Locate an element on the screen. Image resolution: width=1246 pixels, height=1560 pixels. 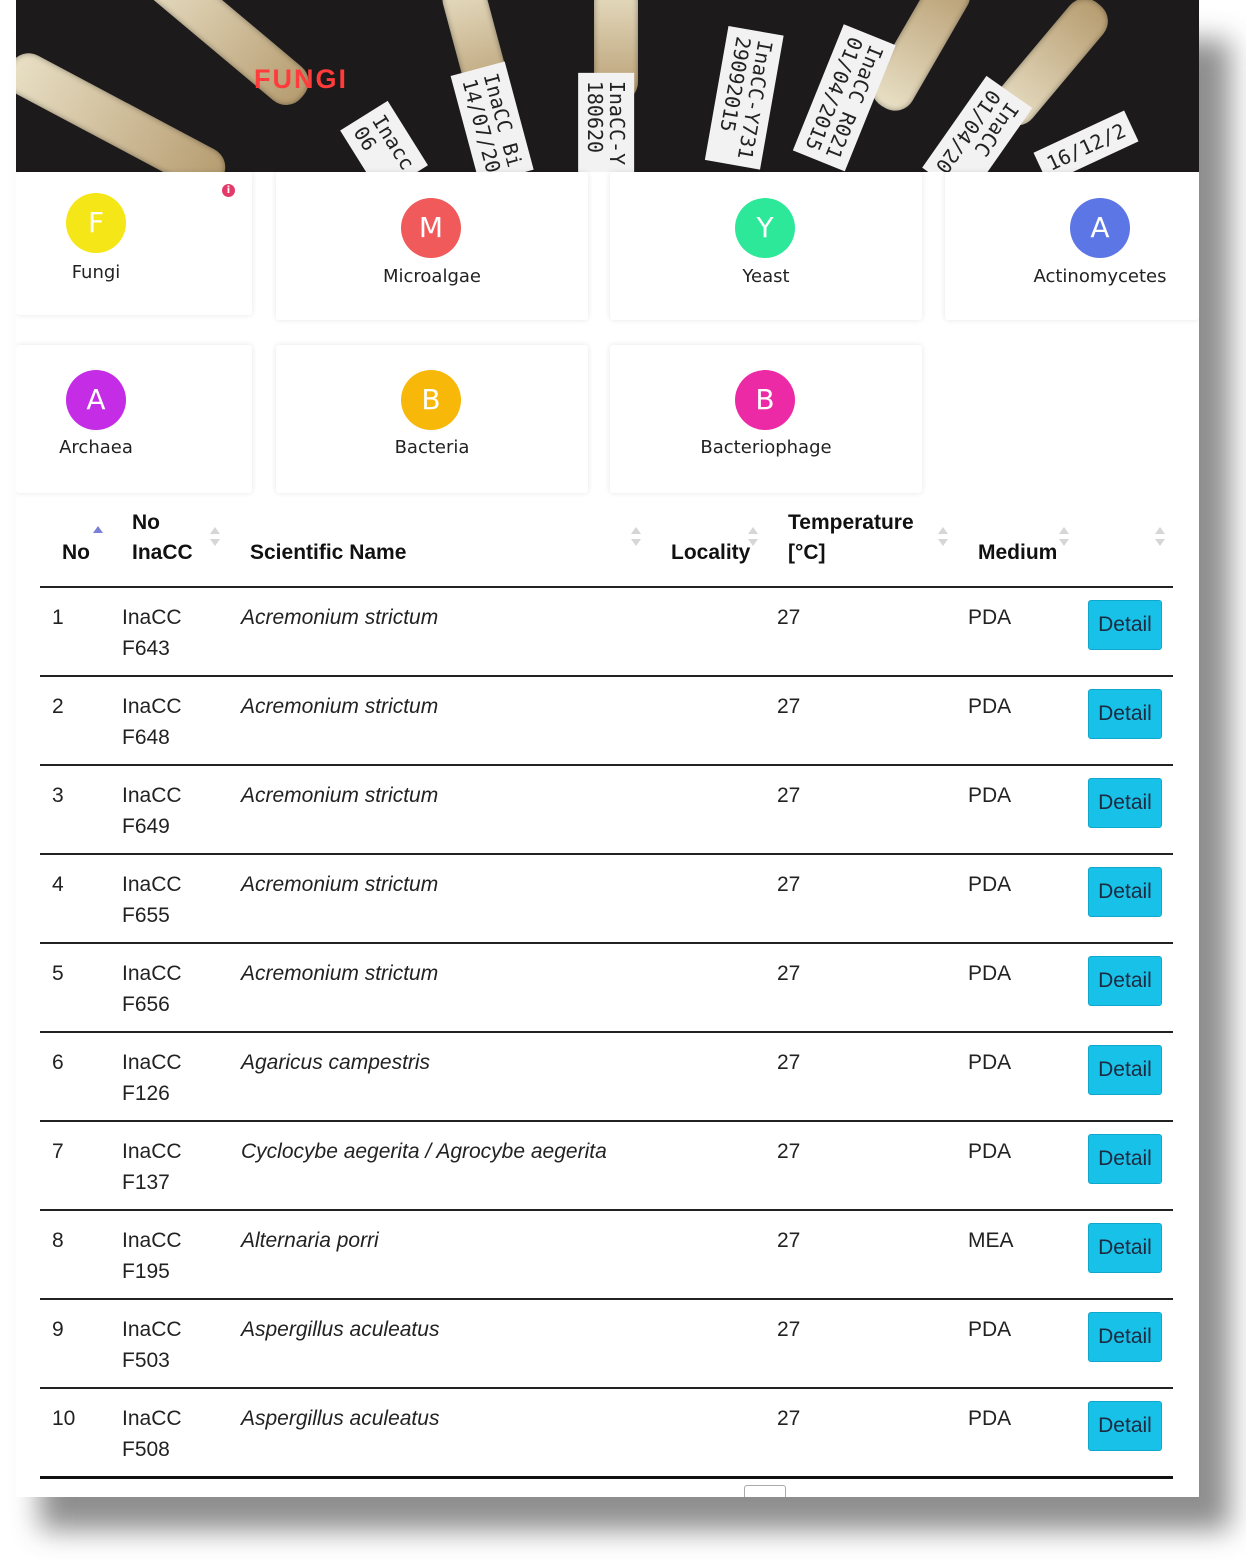
culture-tube is located at coordinates (226, 57).